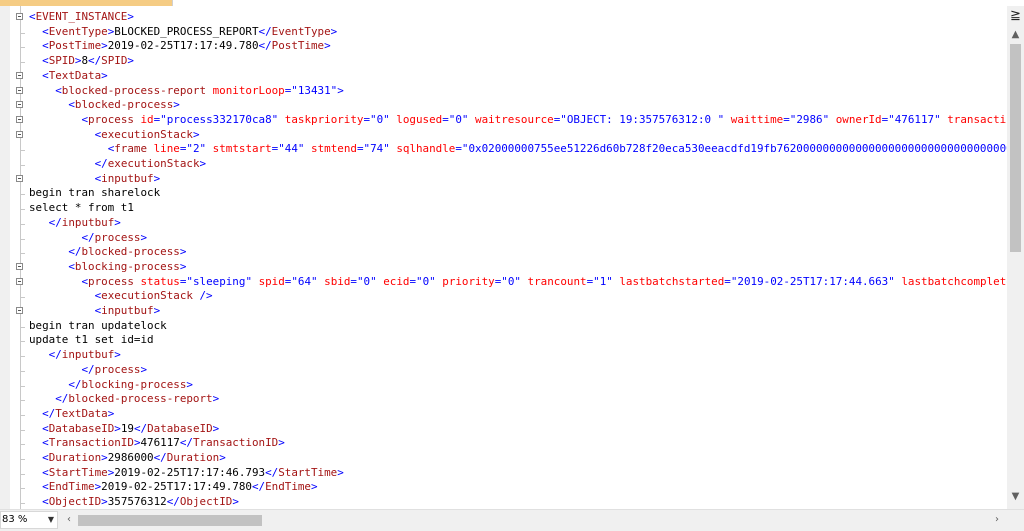  I want to click on code-line: <Duration>2986000</Duration>, so click(503, 458).